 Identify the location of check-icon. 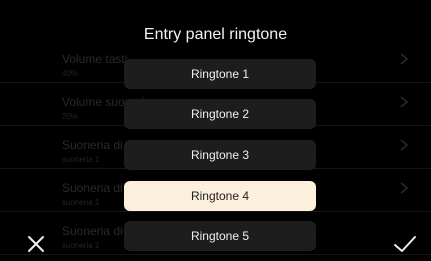
(405, 244).